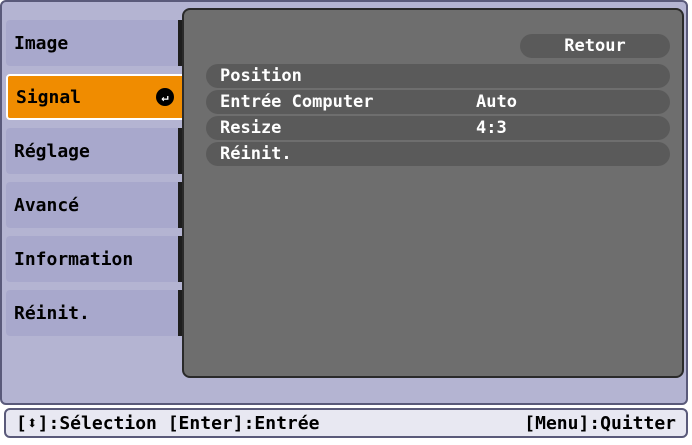 This screenshot has width=692, height=445. Describe the element at coordinates (47, 205) in the screenshot. I see `menu-item-label: Avancé` at that location.